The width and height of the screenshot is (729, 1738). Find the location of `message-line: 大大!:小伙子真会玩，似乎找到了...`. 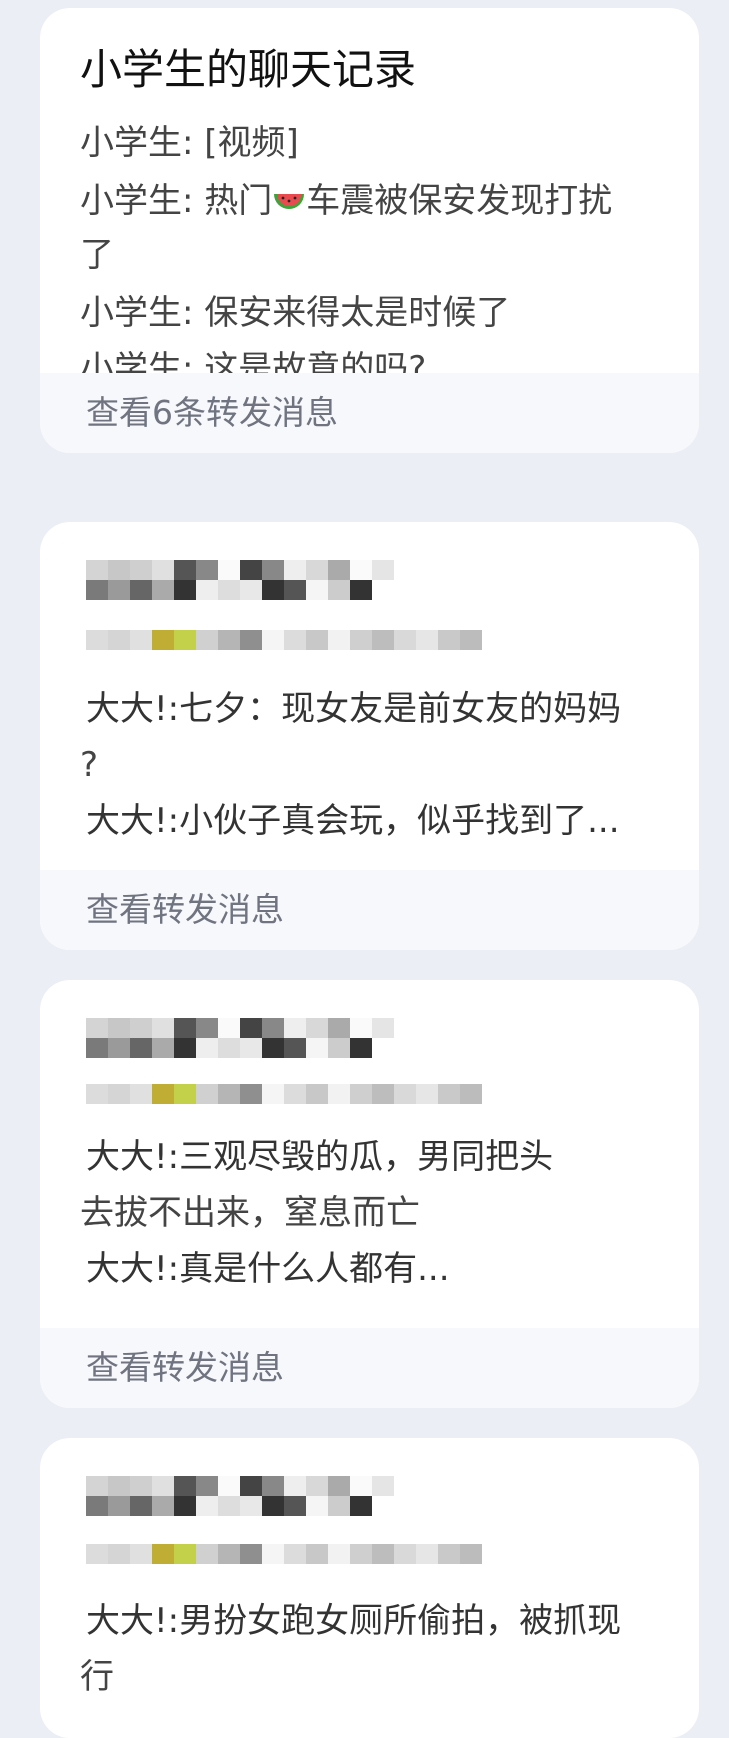

message-line: 大大!:小伙子真会玩，似乎找到了... is located at coordinates (353, 821).